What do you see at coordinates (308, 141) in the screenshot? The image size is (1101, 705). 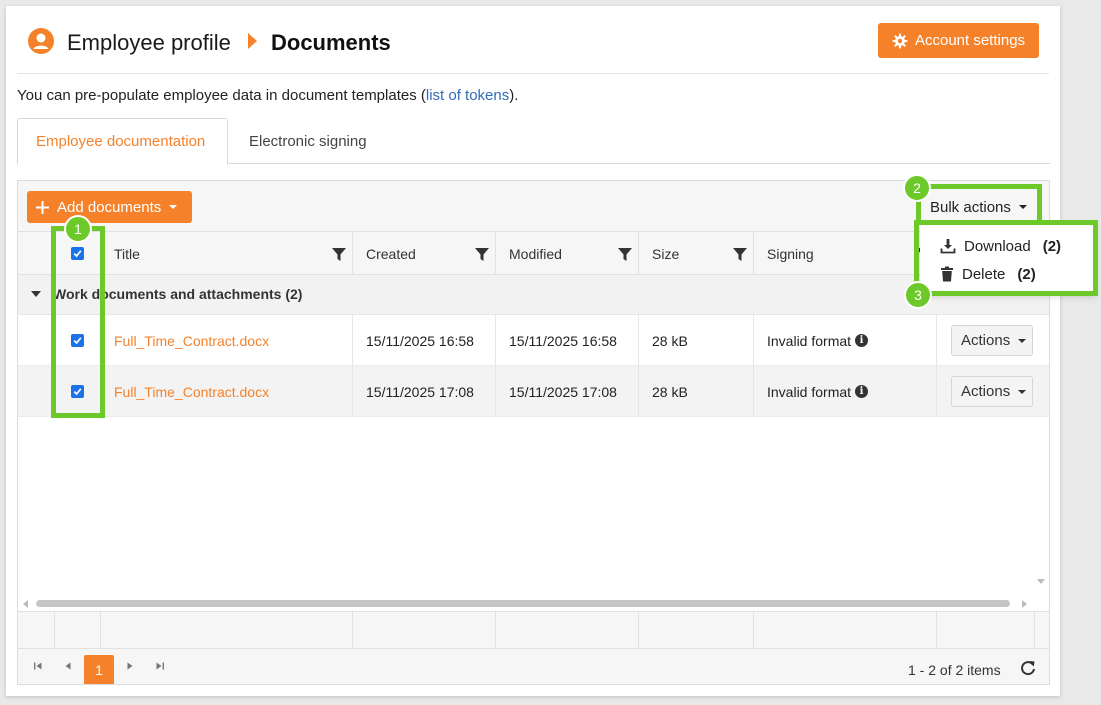 I see `tab-electronic-signing: Electronic signing` at bounding box center [308, 141].